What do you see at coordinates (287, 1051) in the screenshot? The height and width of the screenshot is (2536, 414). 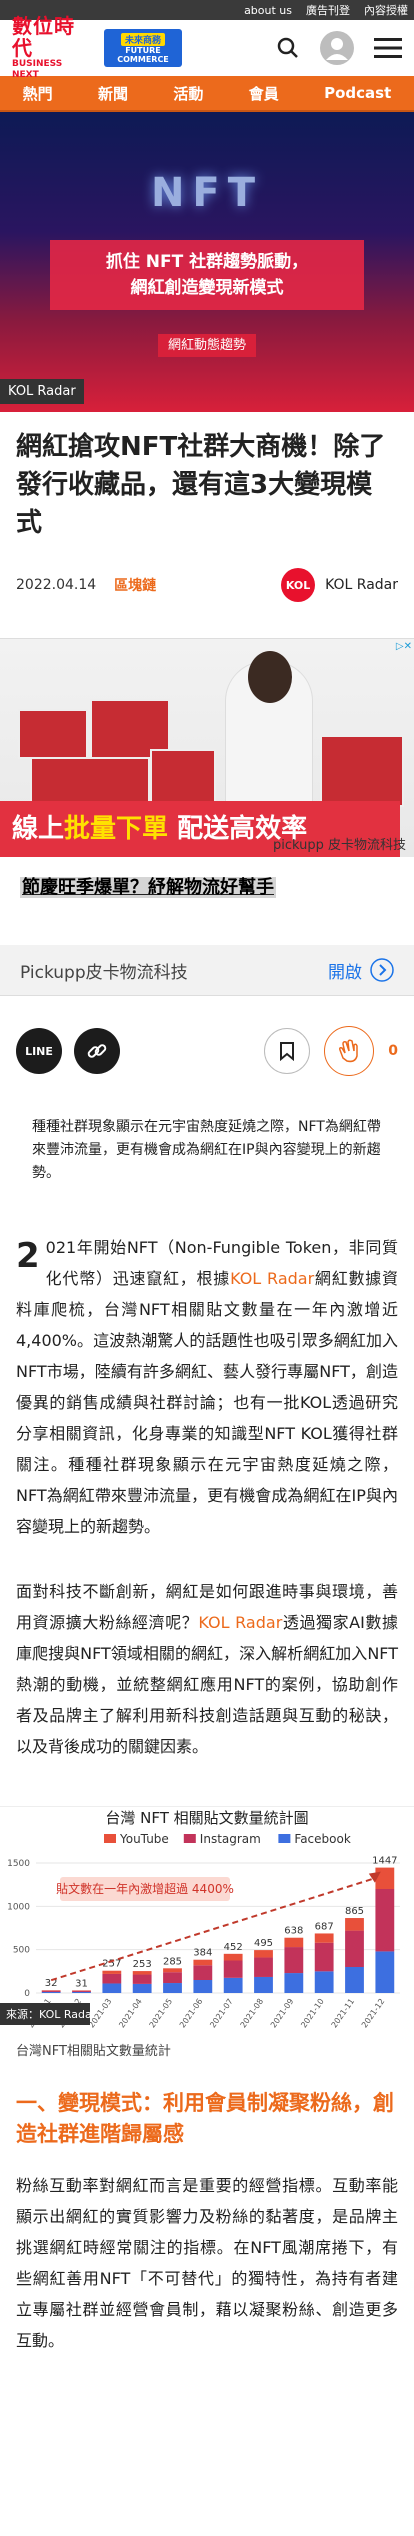 I see `bookmark-button` at bounding box center [287, 1051].